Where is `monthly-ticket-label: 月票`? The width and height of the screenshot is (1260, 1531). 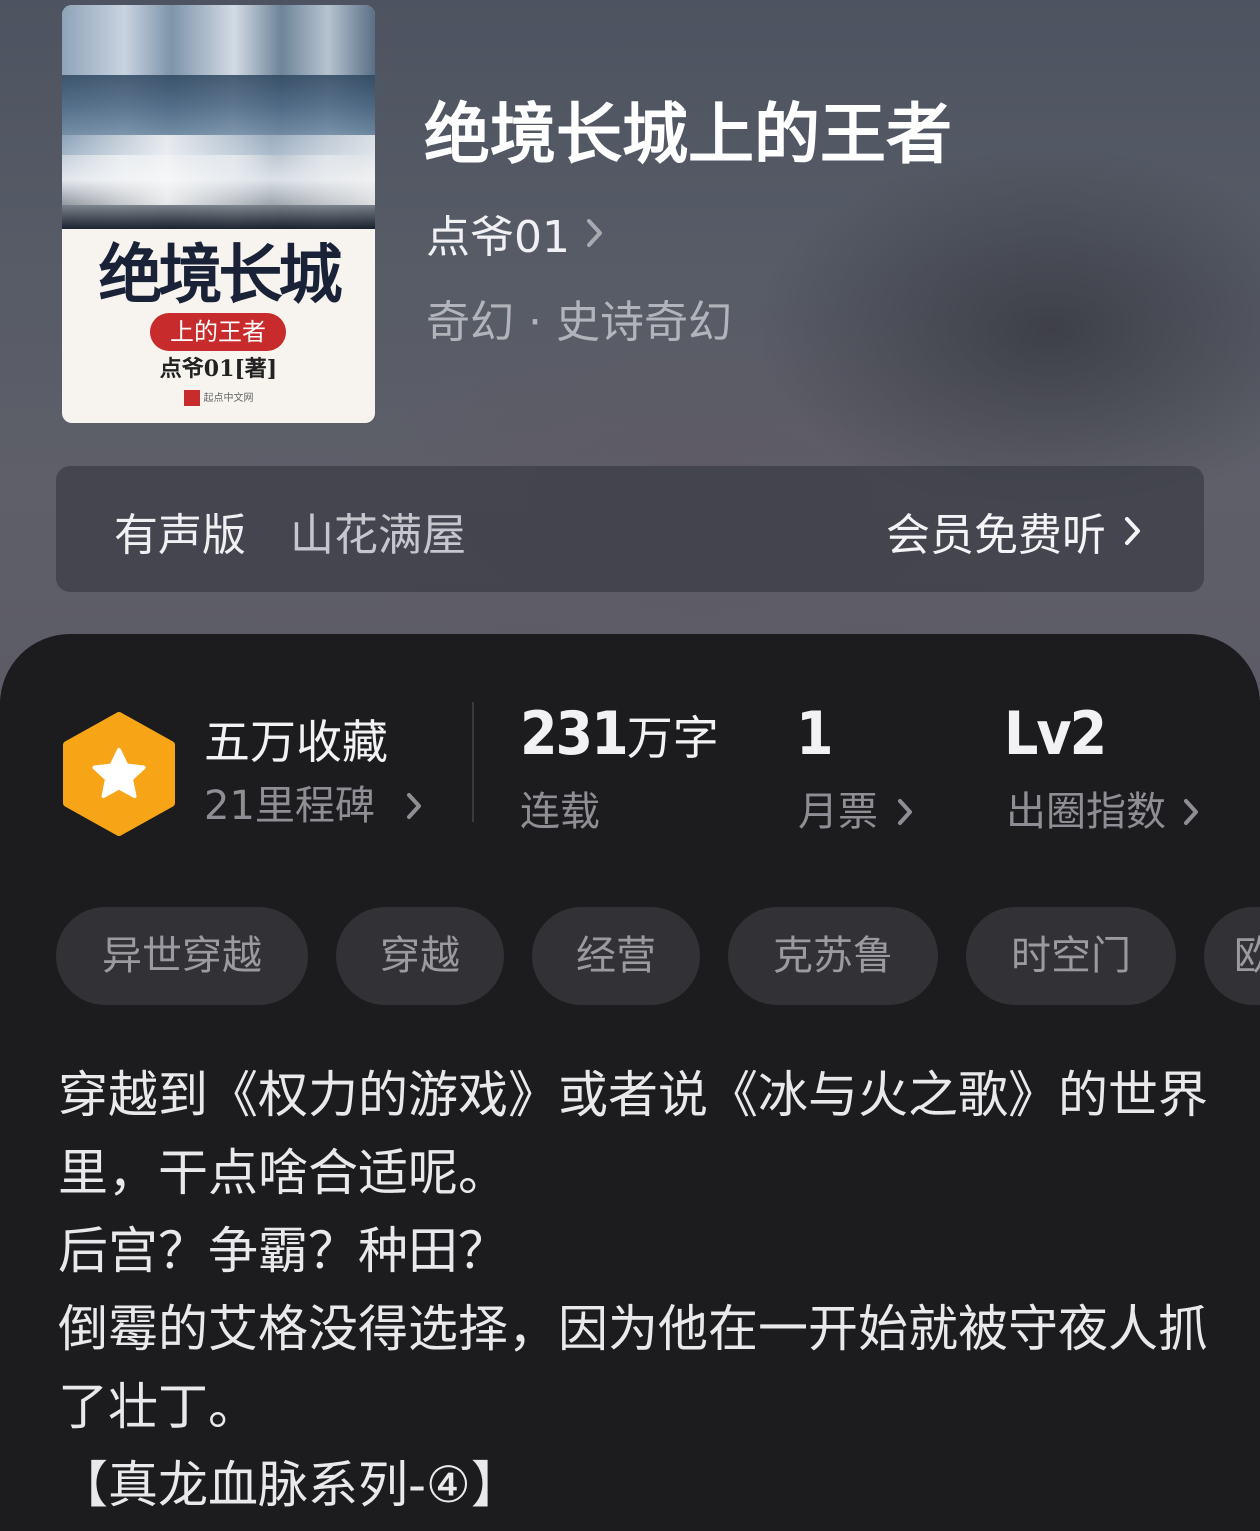 monthly-ticket-label: 月票 is located at coordinates (838, 812).